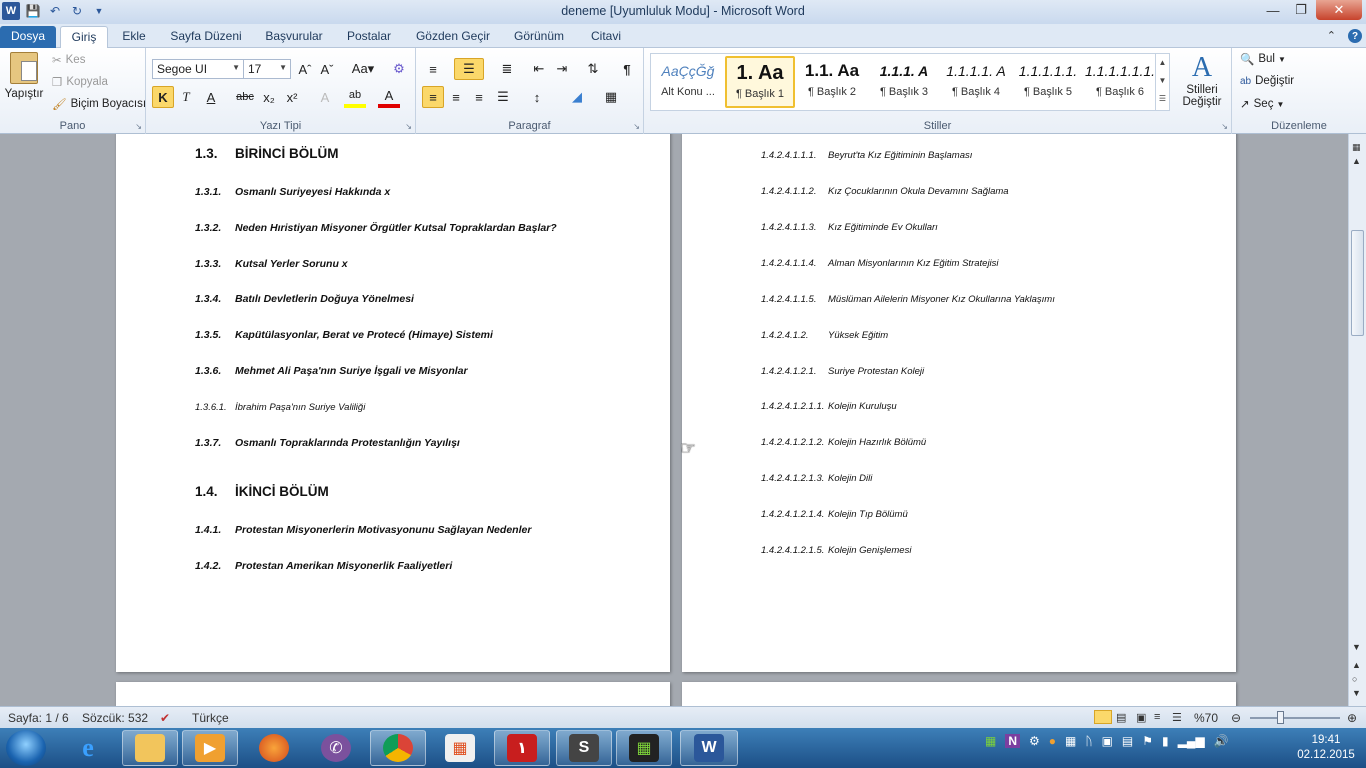 The height and width of the screenshot is (768, 1366). Describe the element at coordinates (80, 82) in the screenshot. I see `copy-button: ❐ Kopyala` at that location.